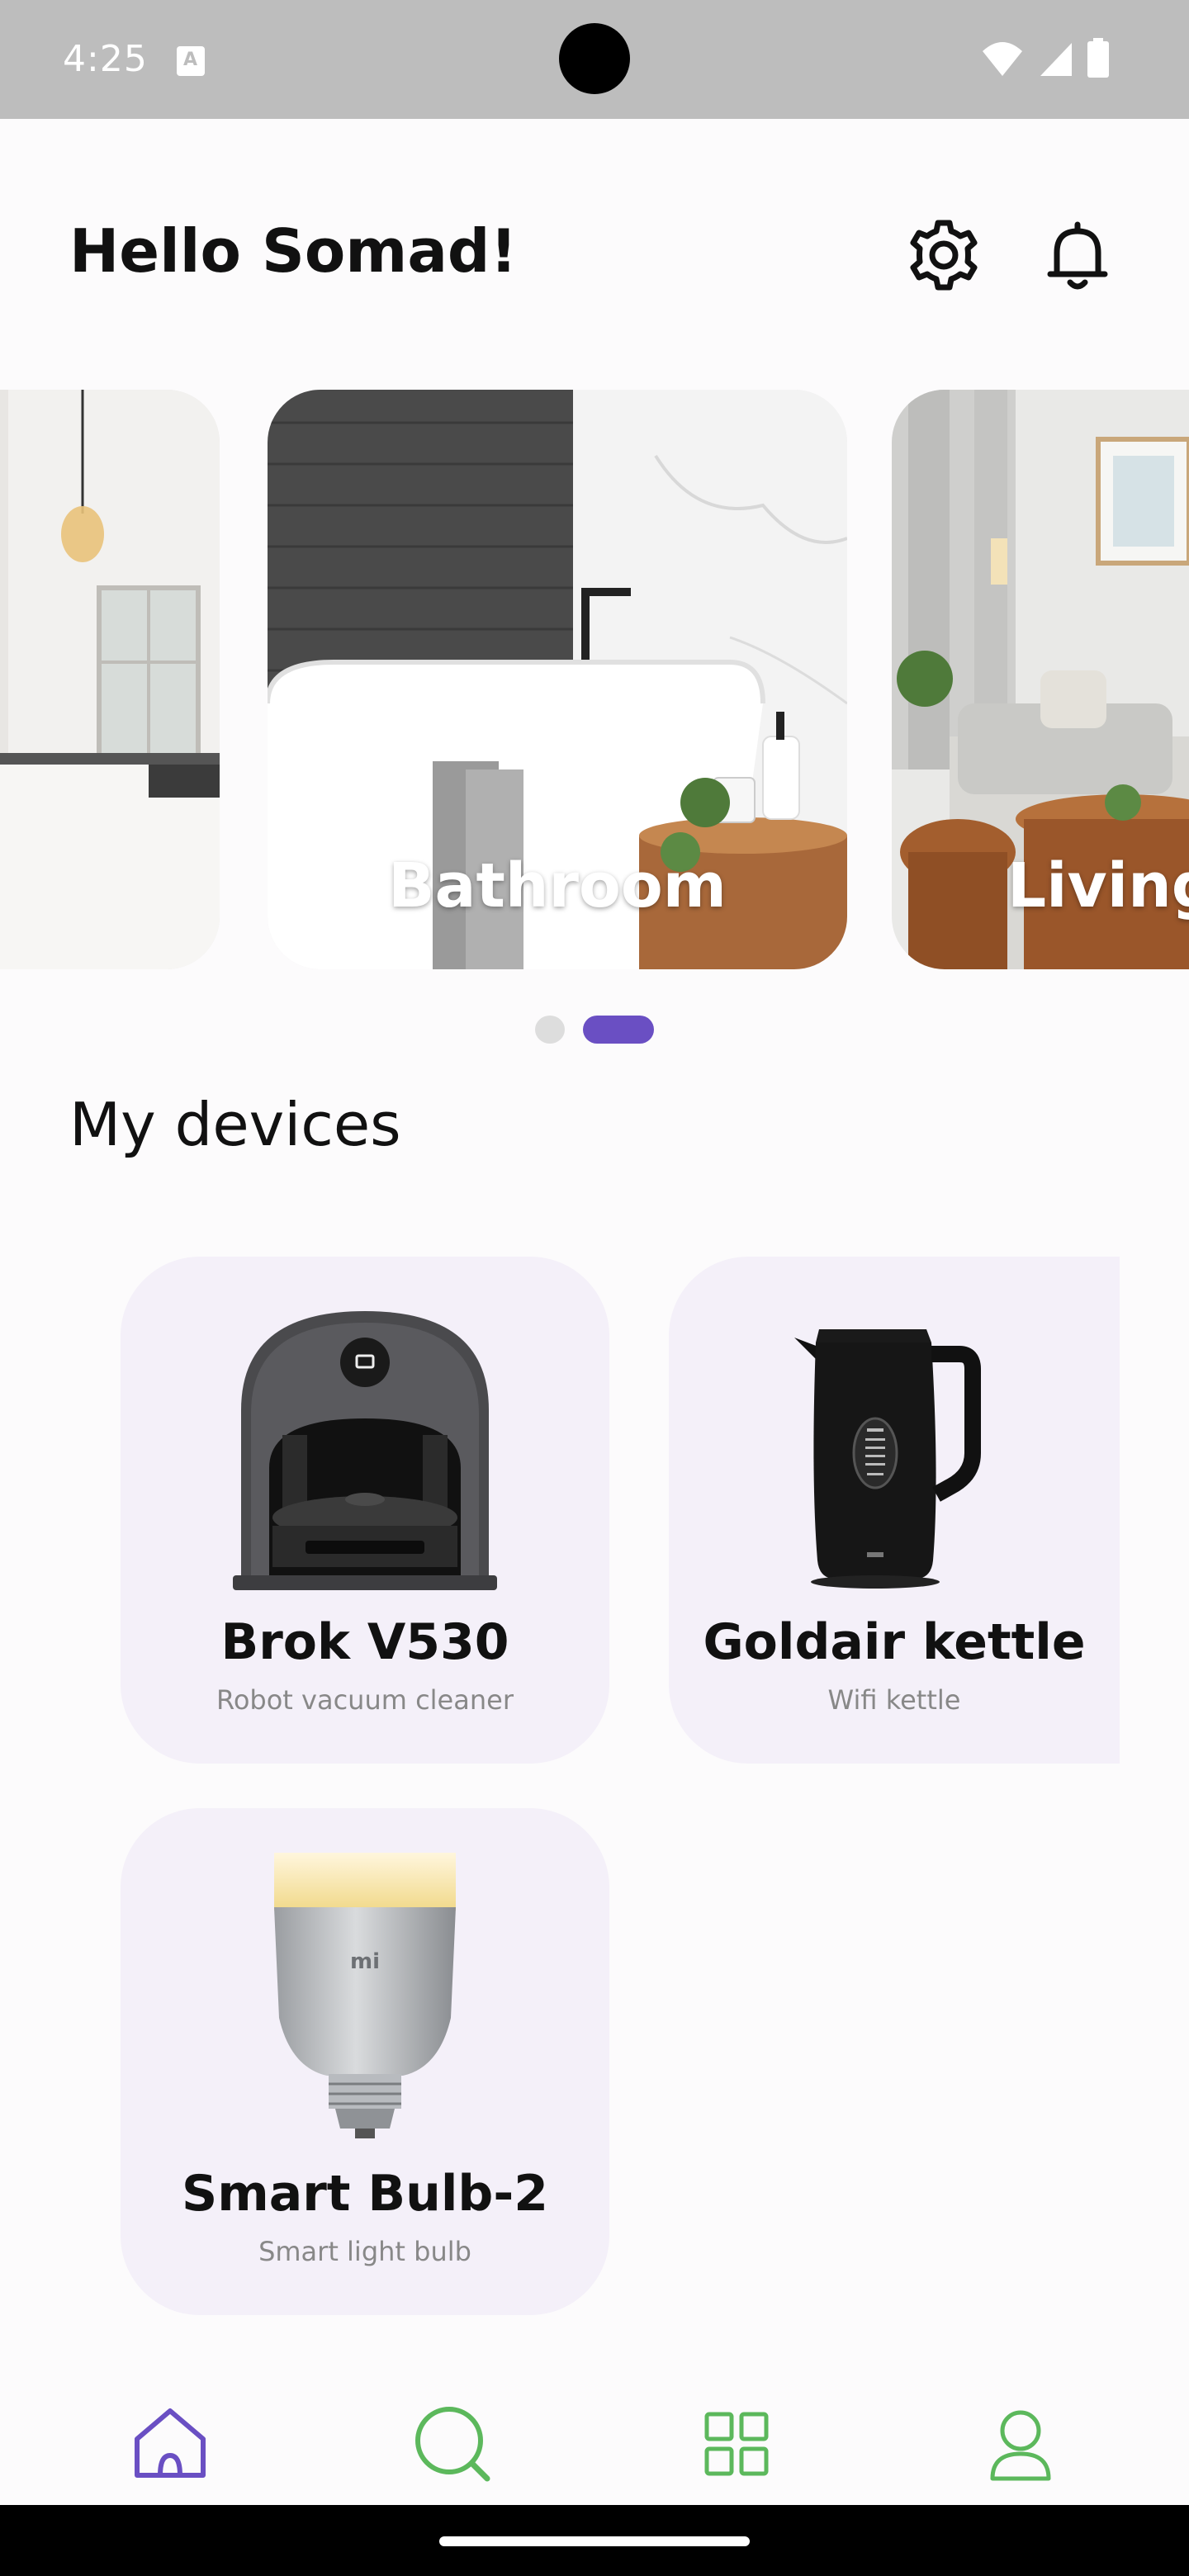  What do you see at coordinates (1002, 59) in the screenshot?
I see `wifi-icon` at bounding box center [1002, 59].